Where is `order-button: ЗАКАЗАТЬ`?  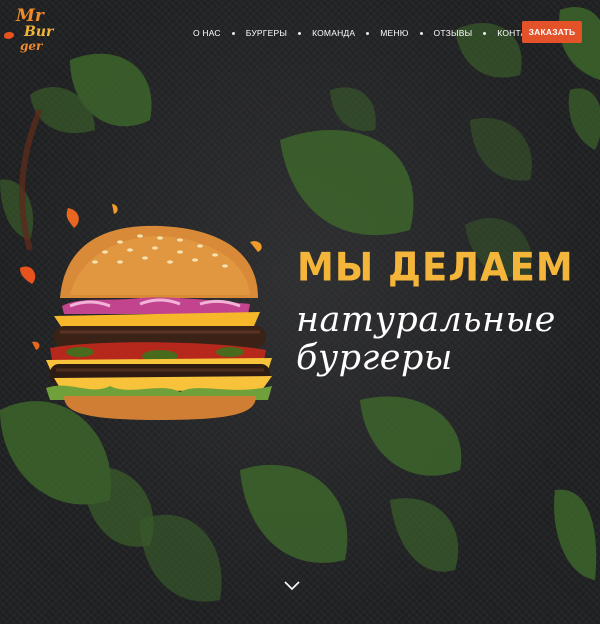 order-button: ЗАКАЗАТЬ is located at coordinates (552, 32).